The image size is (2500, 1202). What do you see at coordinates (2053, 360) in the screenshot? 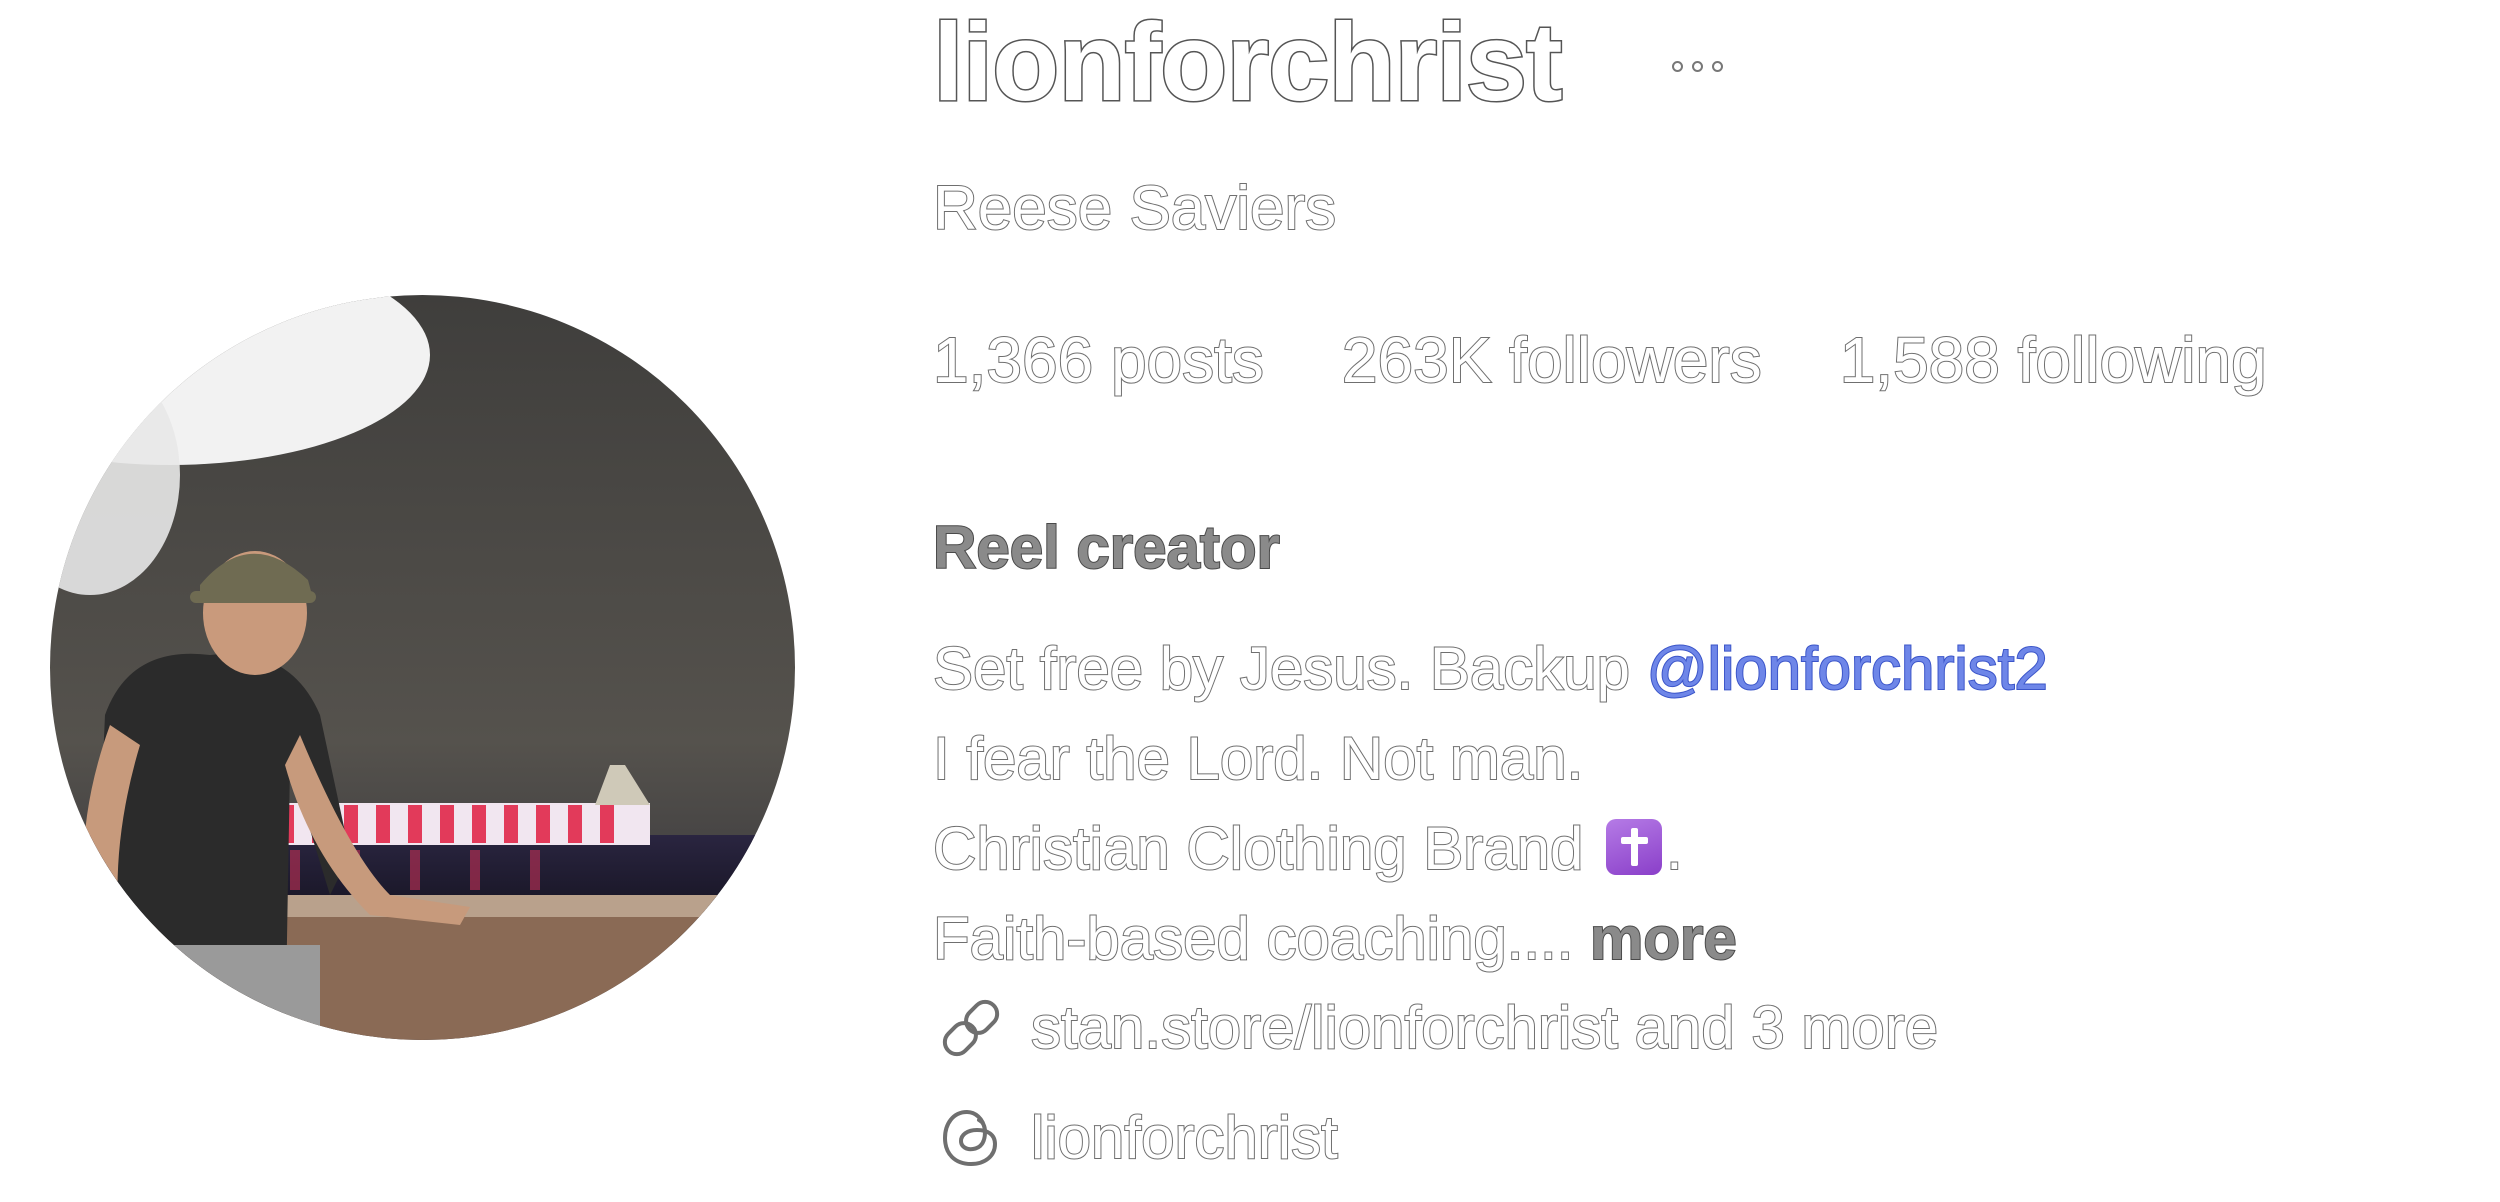
I see `following-count: 1,588 following` at bounding box center [2053, 360].